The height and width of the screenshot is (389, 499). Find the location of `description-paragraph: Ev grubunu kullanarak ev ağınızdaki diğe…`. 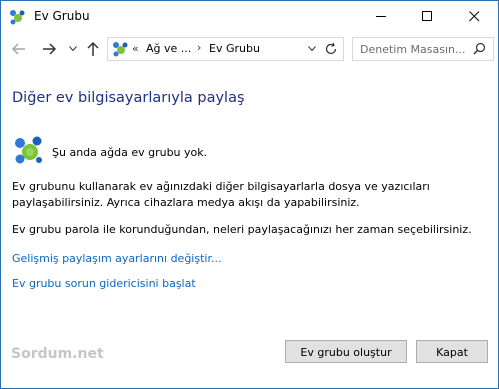

description-paragraph: Ev grubunu kullanarak ev ağınızdaki diğe… is located at coordinates (221, 194).